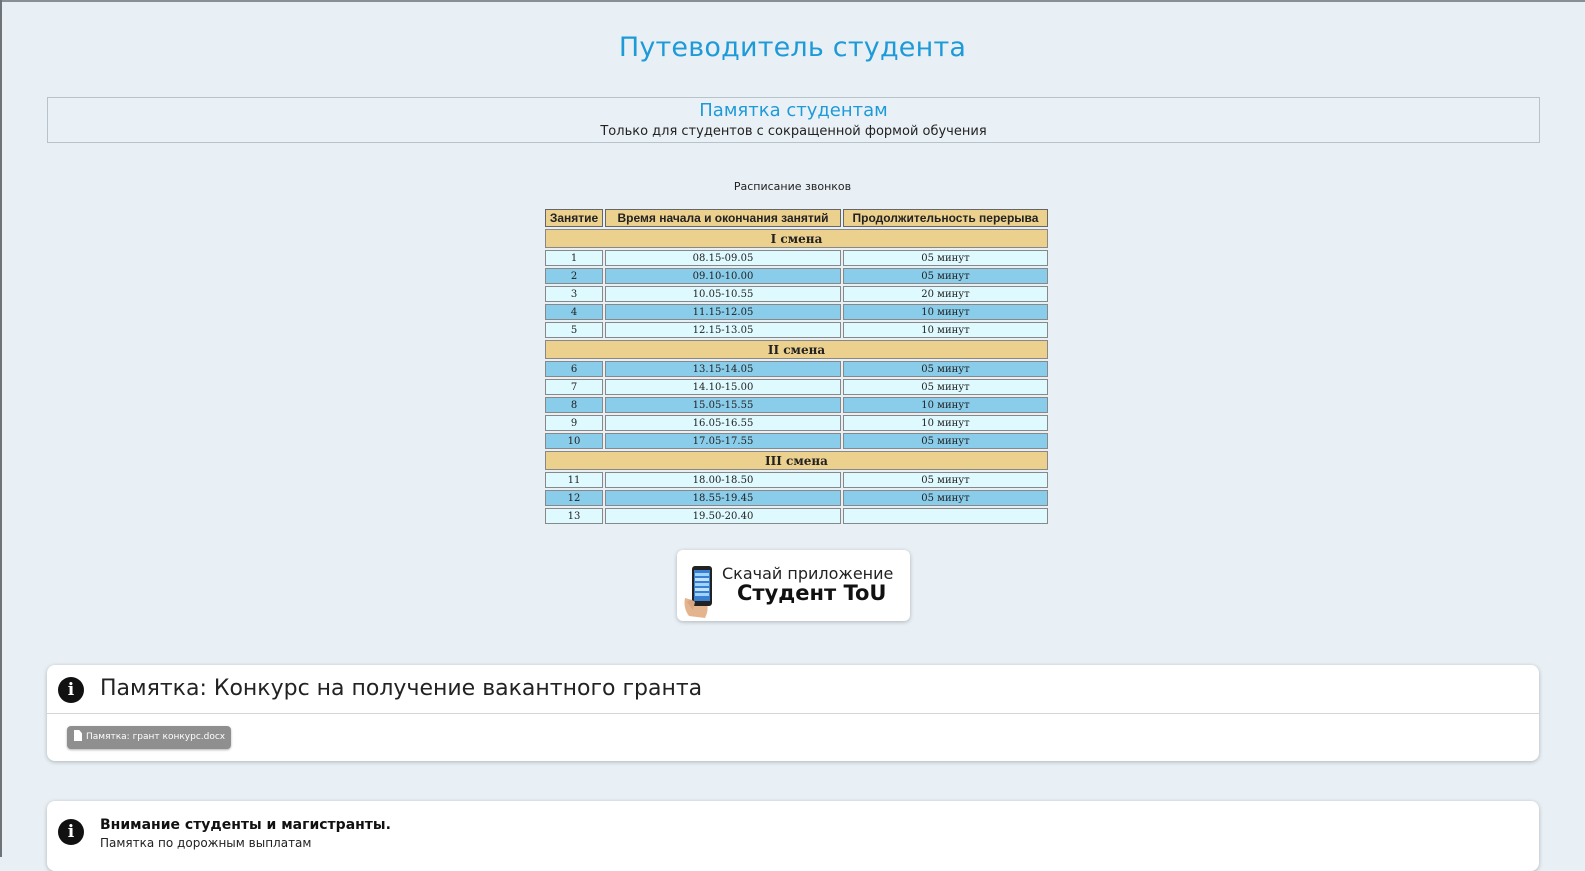 This screenshot has height=871, width=1585. What do you see at coordinates (723, 218) in the screenshot?
I see `header-time: Время начала и окончания занятий` at bounding box center [723, 218].